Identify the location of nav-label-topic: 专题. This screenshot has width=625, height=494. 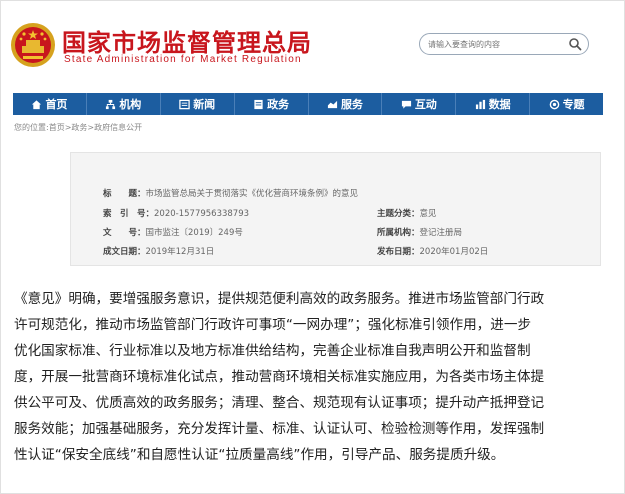
(573, 104).